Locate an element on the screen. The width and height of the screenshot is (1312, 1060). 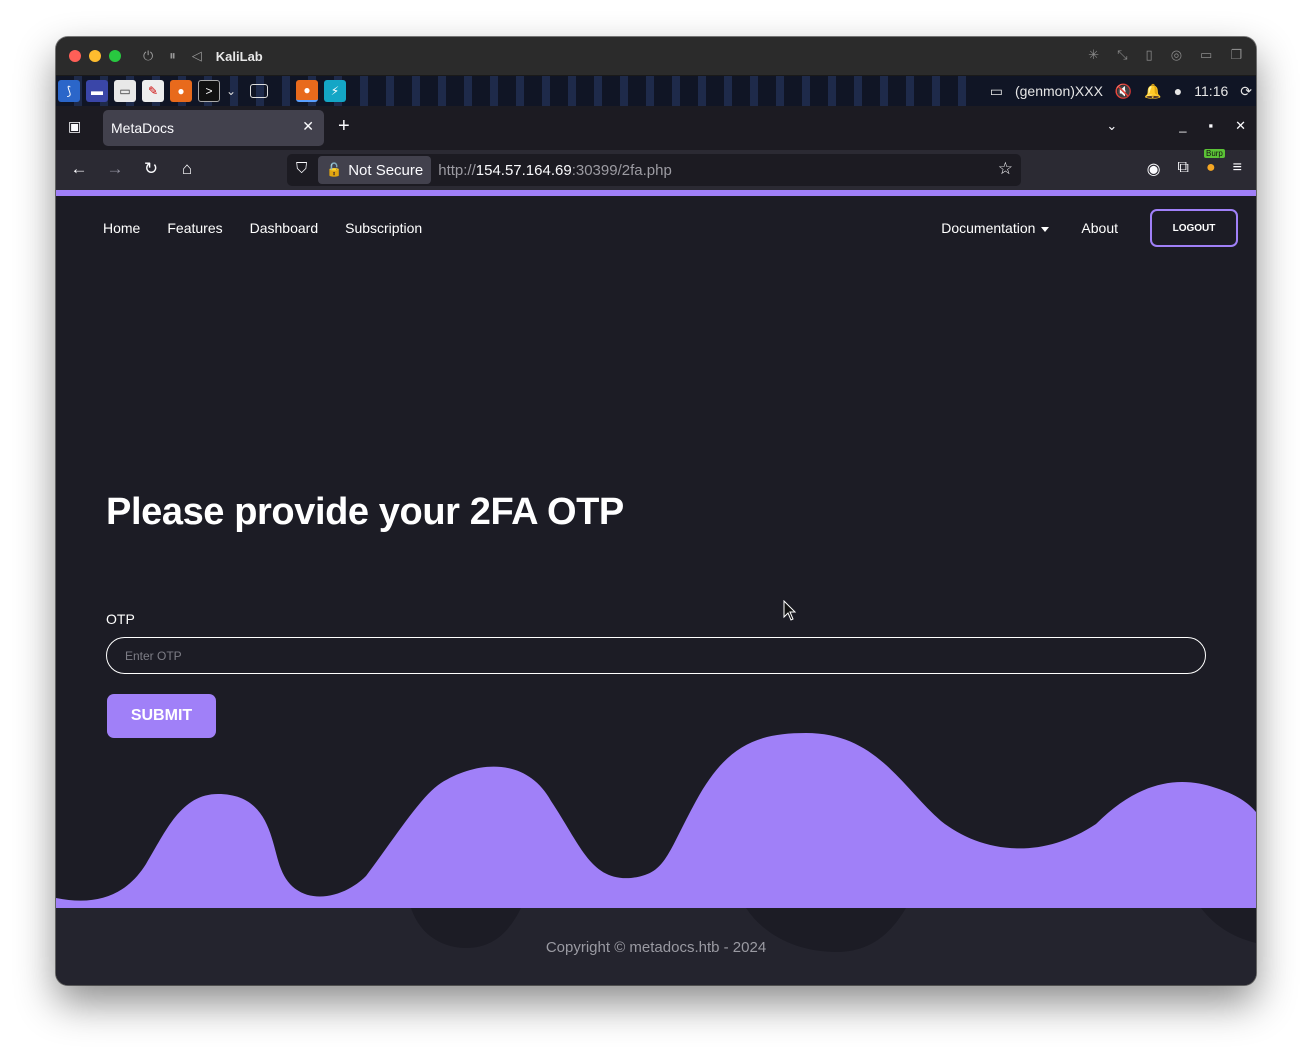
tab-title: MetaDocs is located at coordinates (143, 128).